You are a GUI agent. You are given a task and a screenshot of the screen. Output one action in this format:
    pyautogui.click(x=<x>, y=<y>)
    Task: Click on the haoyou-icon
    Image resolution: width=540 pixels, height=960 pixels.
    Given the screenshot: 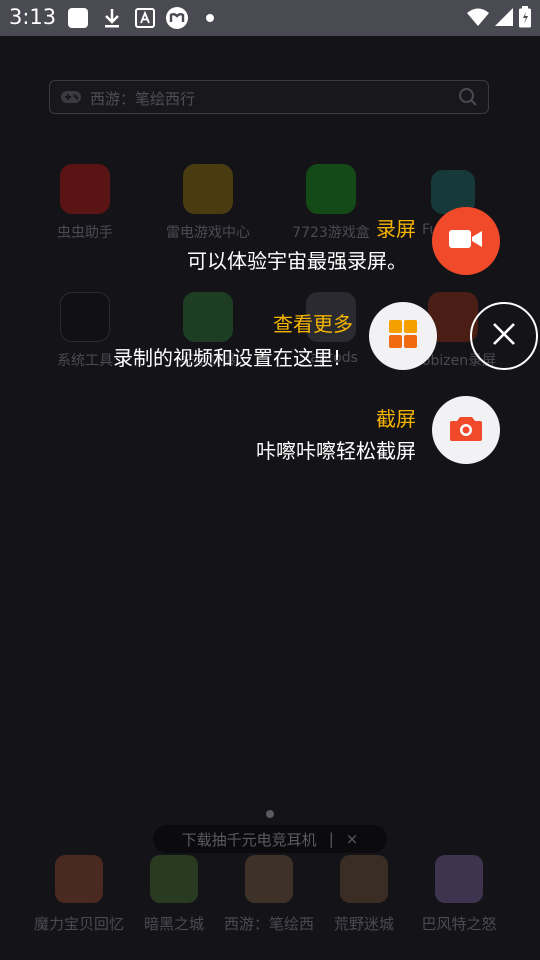 What is the action you would take?
    pyautogui.click(x=208, y=317)
    